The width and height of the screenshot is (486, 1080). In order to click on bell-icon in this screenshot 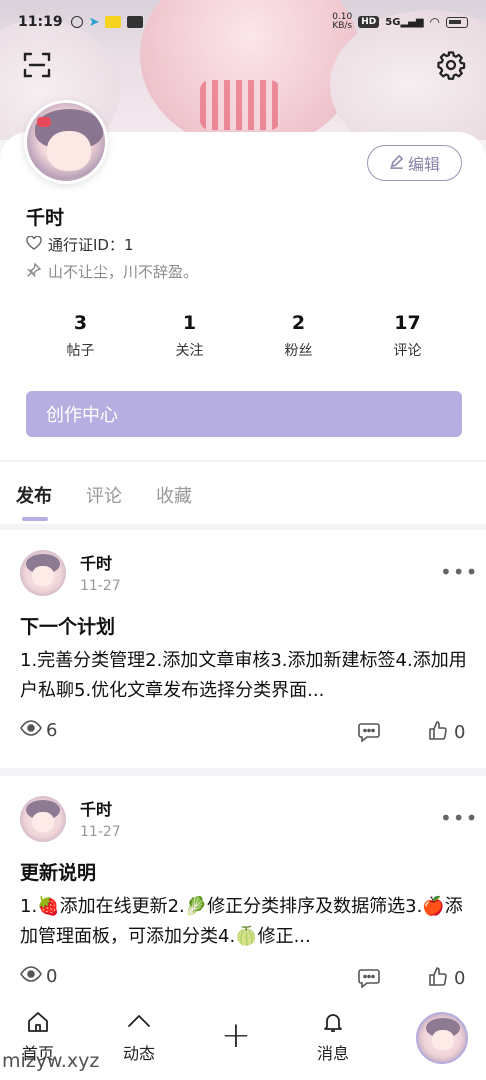, I will do `click(333, 1026)`.